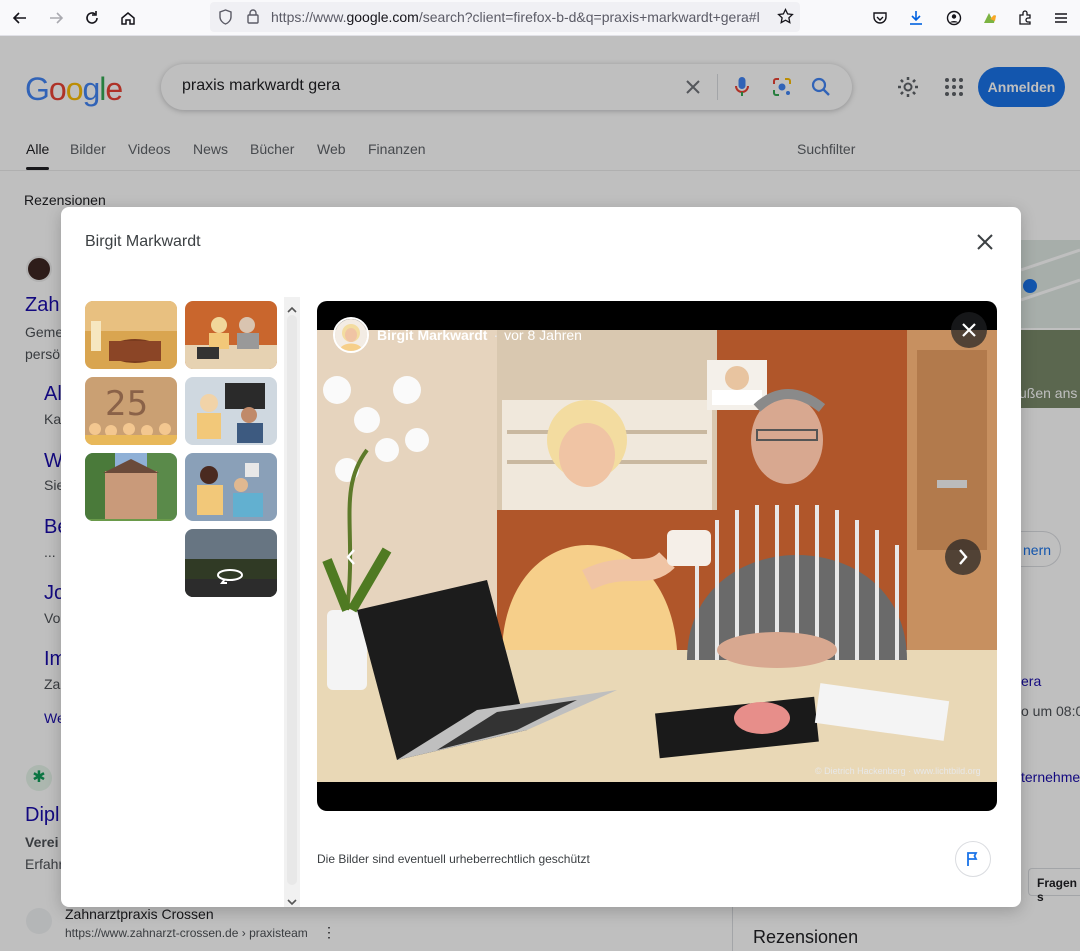 This screenshot has width=1080, height=951. I want to click on home-icon, so click(128, 18).